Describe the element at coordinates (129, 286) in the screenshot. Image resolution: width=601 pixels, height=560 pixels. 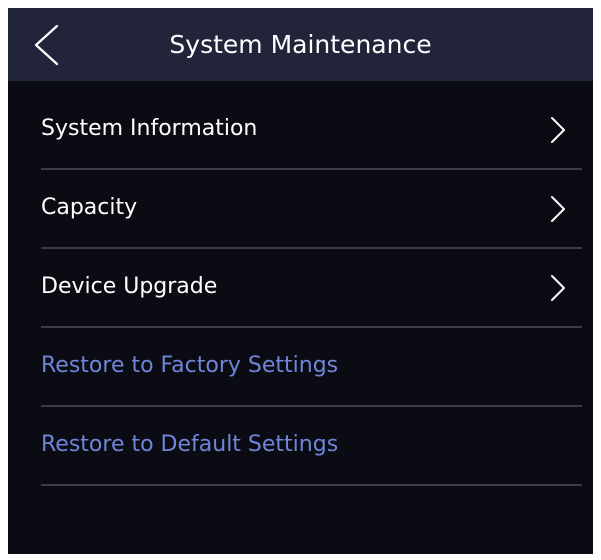
I see `menu-item-label: Device Upgrade` at that location.